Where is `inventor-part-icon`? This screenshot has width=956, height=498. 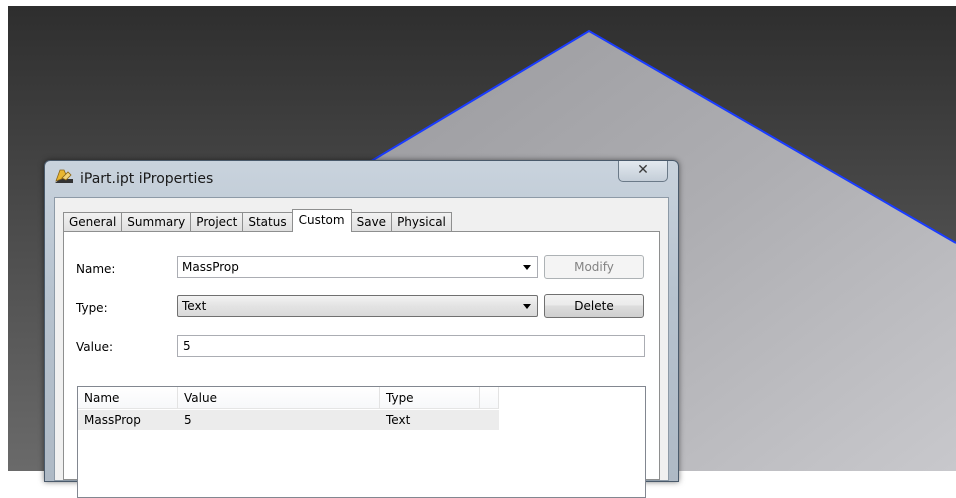 inventor-part-icon is located at coordinates (64, 176).